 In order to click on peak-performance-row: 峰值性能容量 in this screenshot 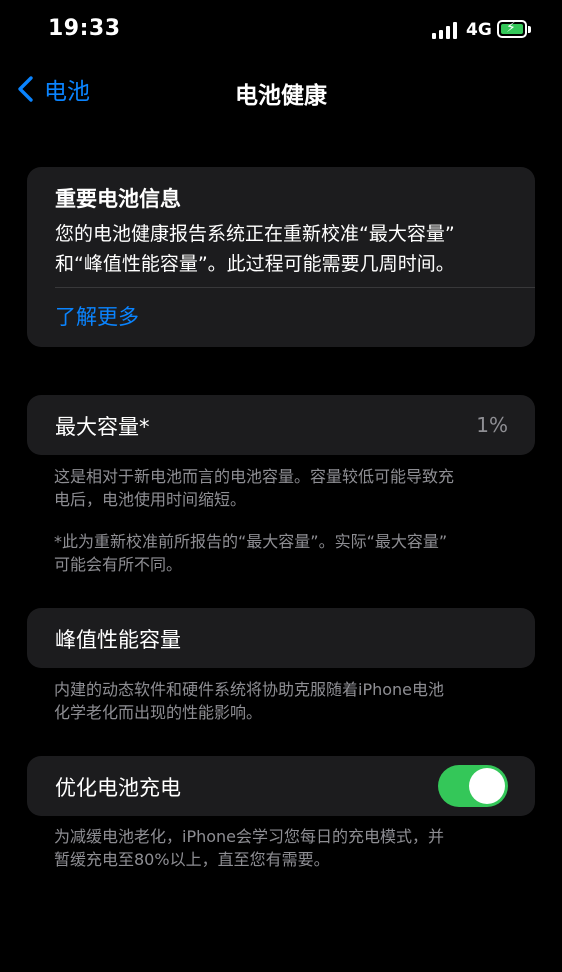, I will do `click(281, 638)`.